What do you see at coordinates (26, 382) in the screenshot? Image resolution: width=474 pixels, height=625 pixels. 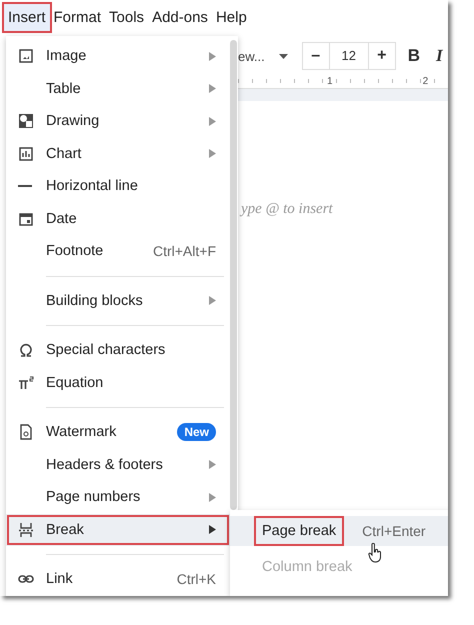 I see `pi-squared-icon` at bounding box center [26, 382].